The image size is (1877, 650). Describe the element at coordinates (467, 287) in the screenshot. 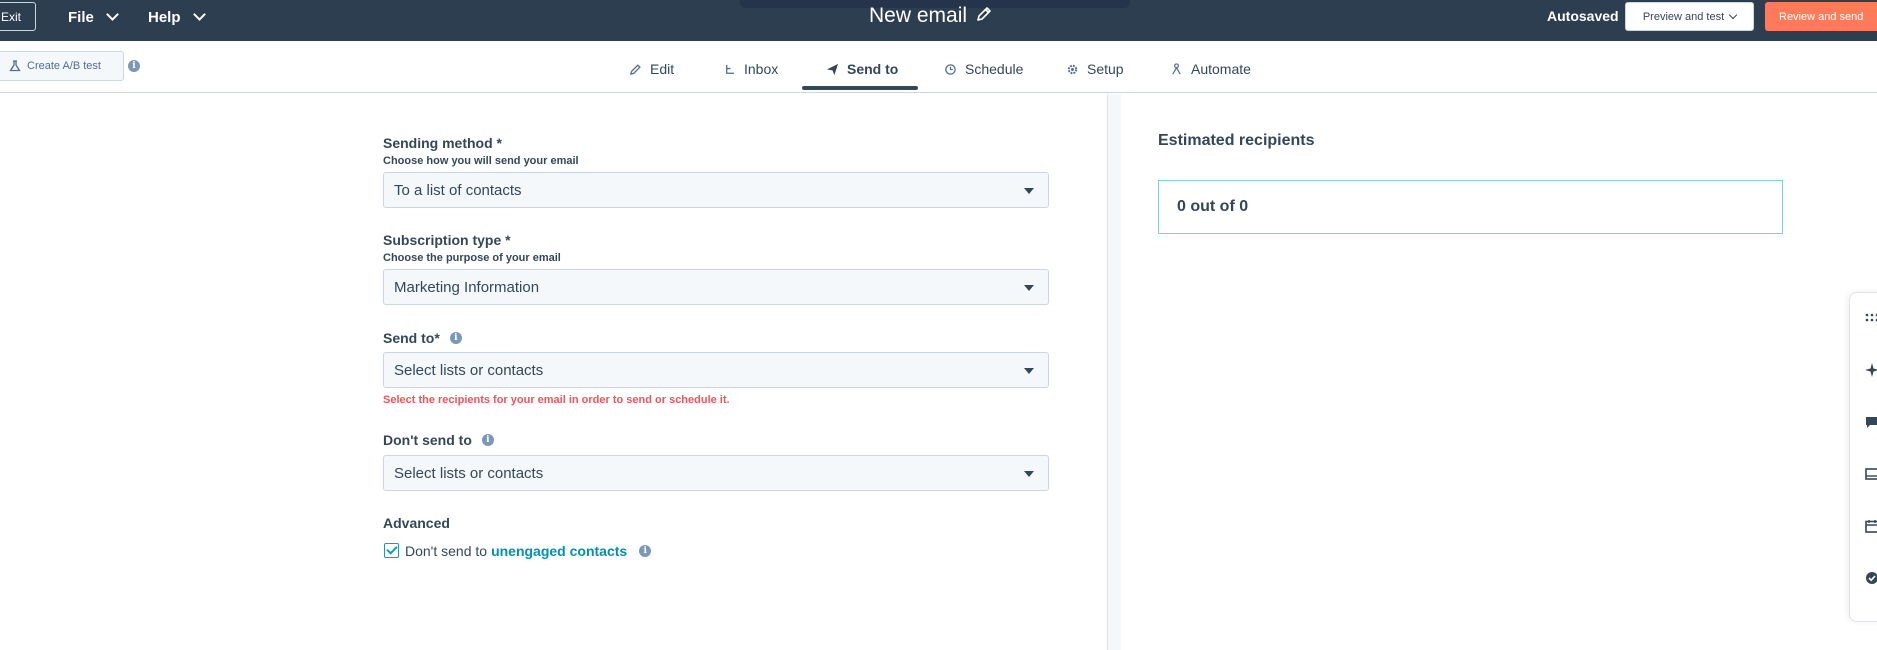

I see `subscription-type-value: Marketing Information` at that location.